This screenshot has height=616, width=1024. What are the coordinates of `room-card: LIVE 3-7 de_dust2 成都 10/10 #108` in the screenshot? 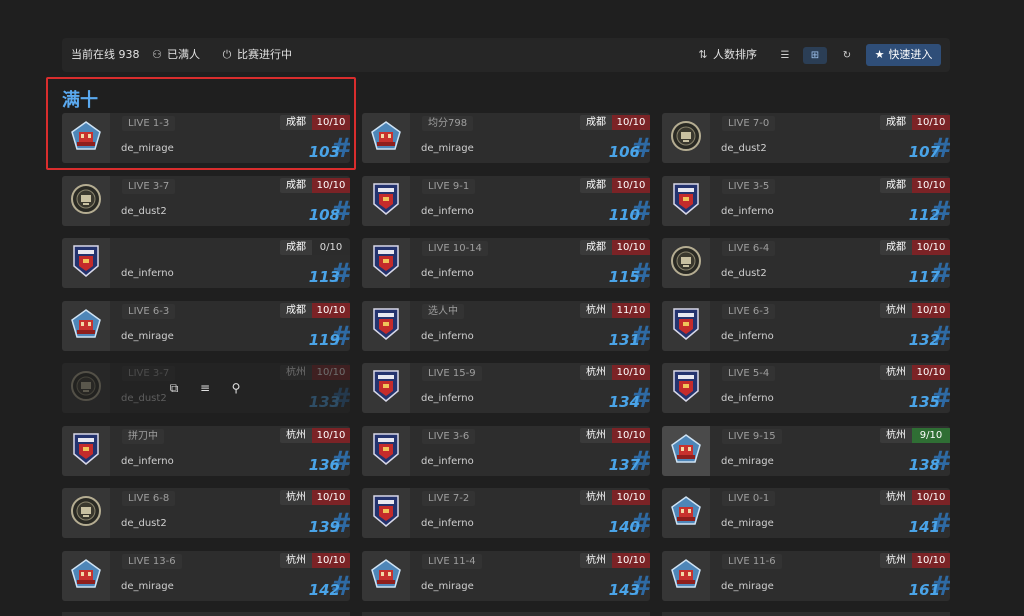 It's located at (206, 201).